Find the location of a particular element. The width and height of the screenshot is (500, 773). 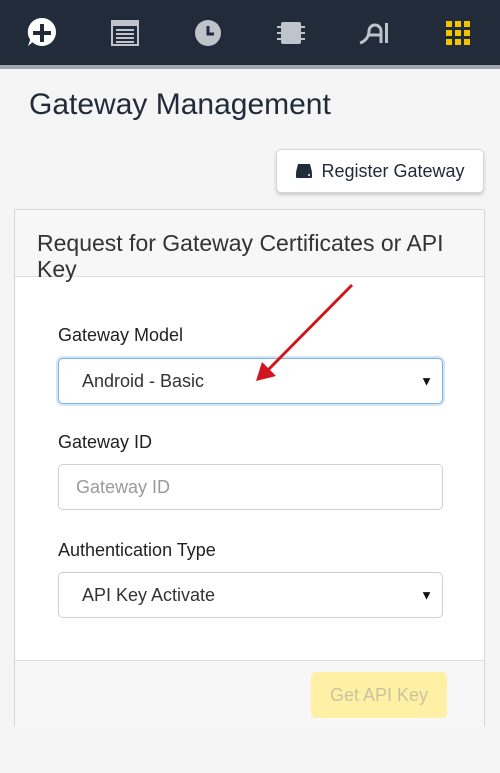

server-icon is located at coordinates (304, 171).